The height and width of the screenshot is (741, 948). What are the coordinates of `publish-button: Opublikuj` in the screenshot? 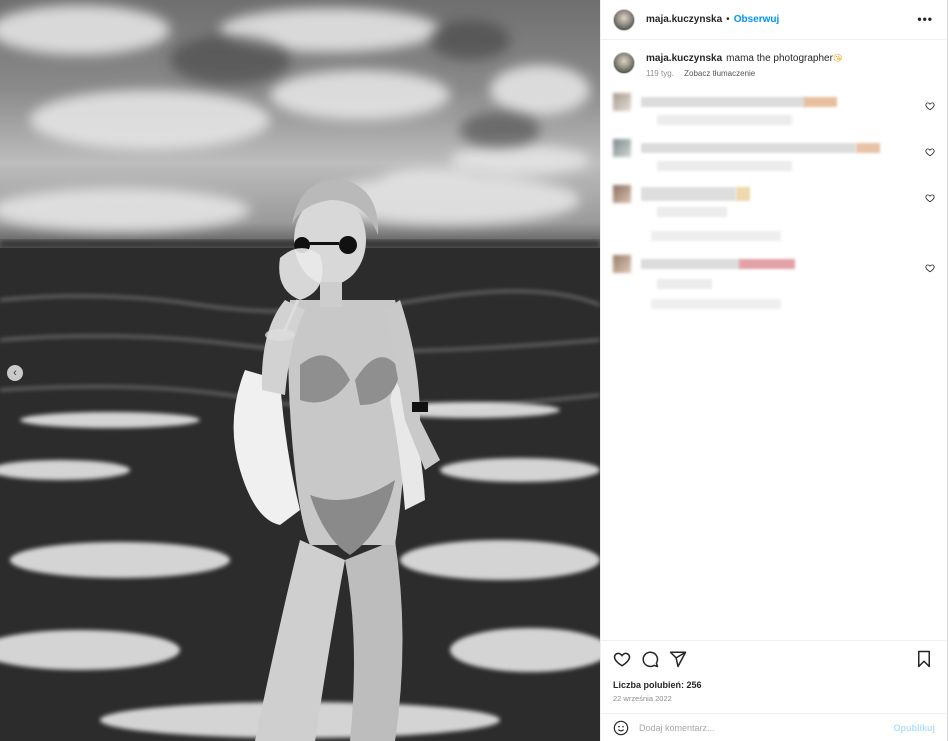 It's located at (915, 728).